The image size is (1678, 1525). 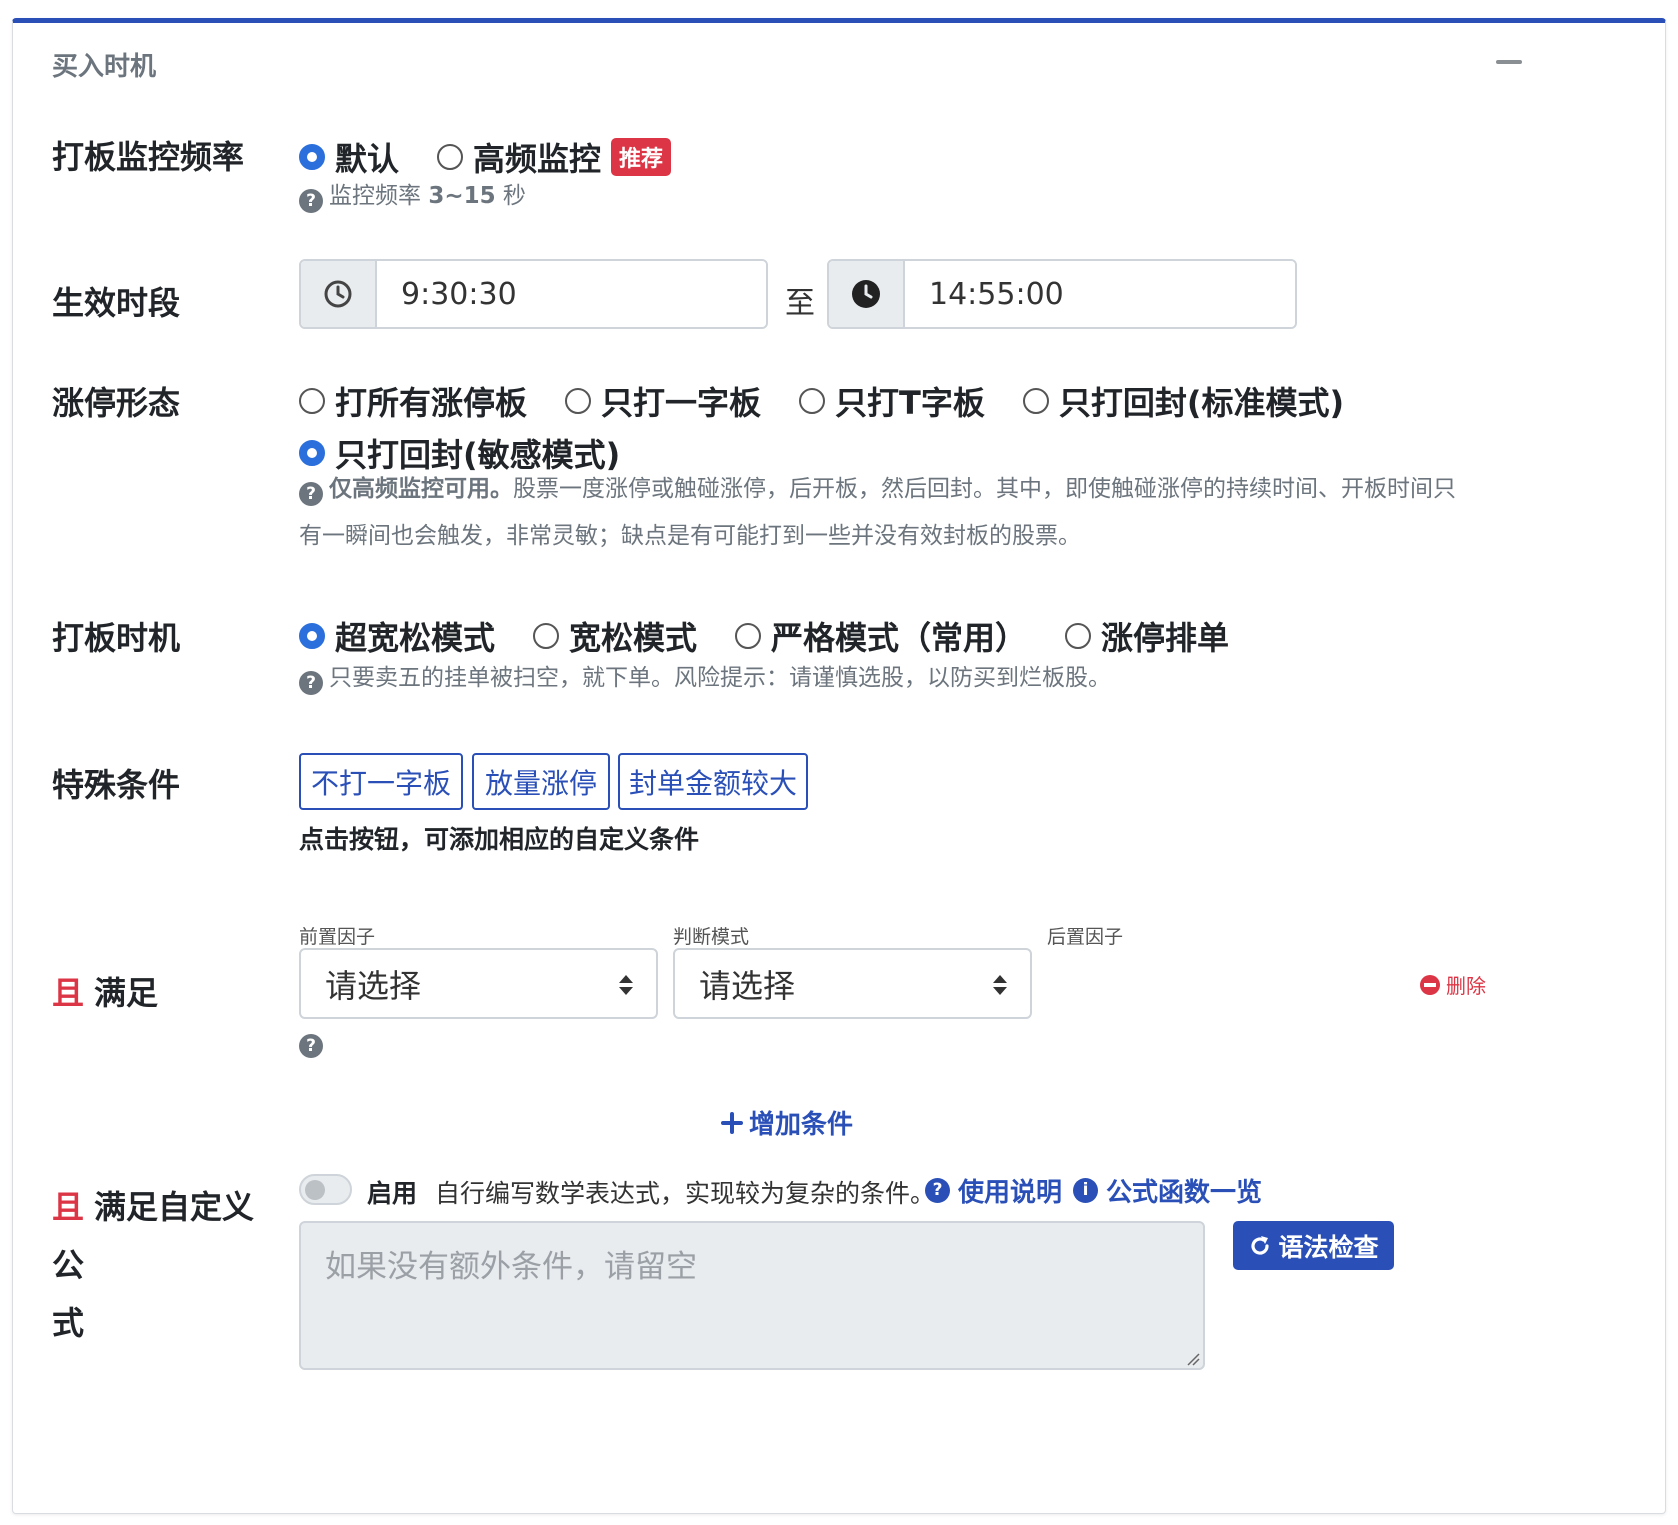 I want to click on condition-label: 且满足, so click(x=105, y=991).